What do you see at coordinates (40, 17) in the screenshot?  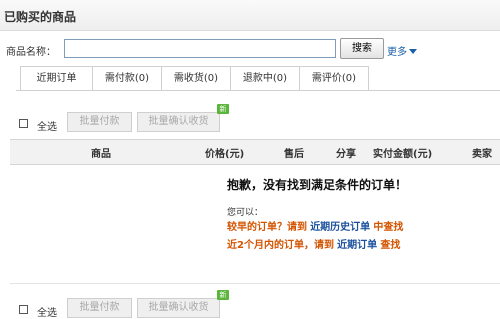 I see `page-title: 已购买的商品` at bounding box center [40, 17].